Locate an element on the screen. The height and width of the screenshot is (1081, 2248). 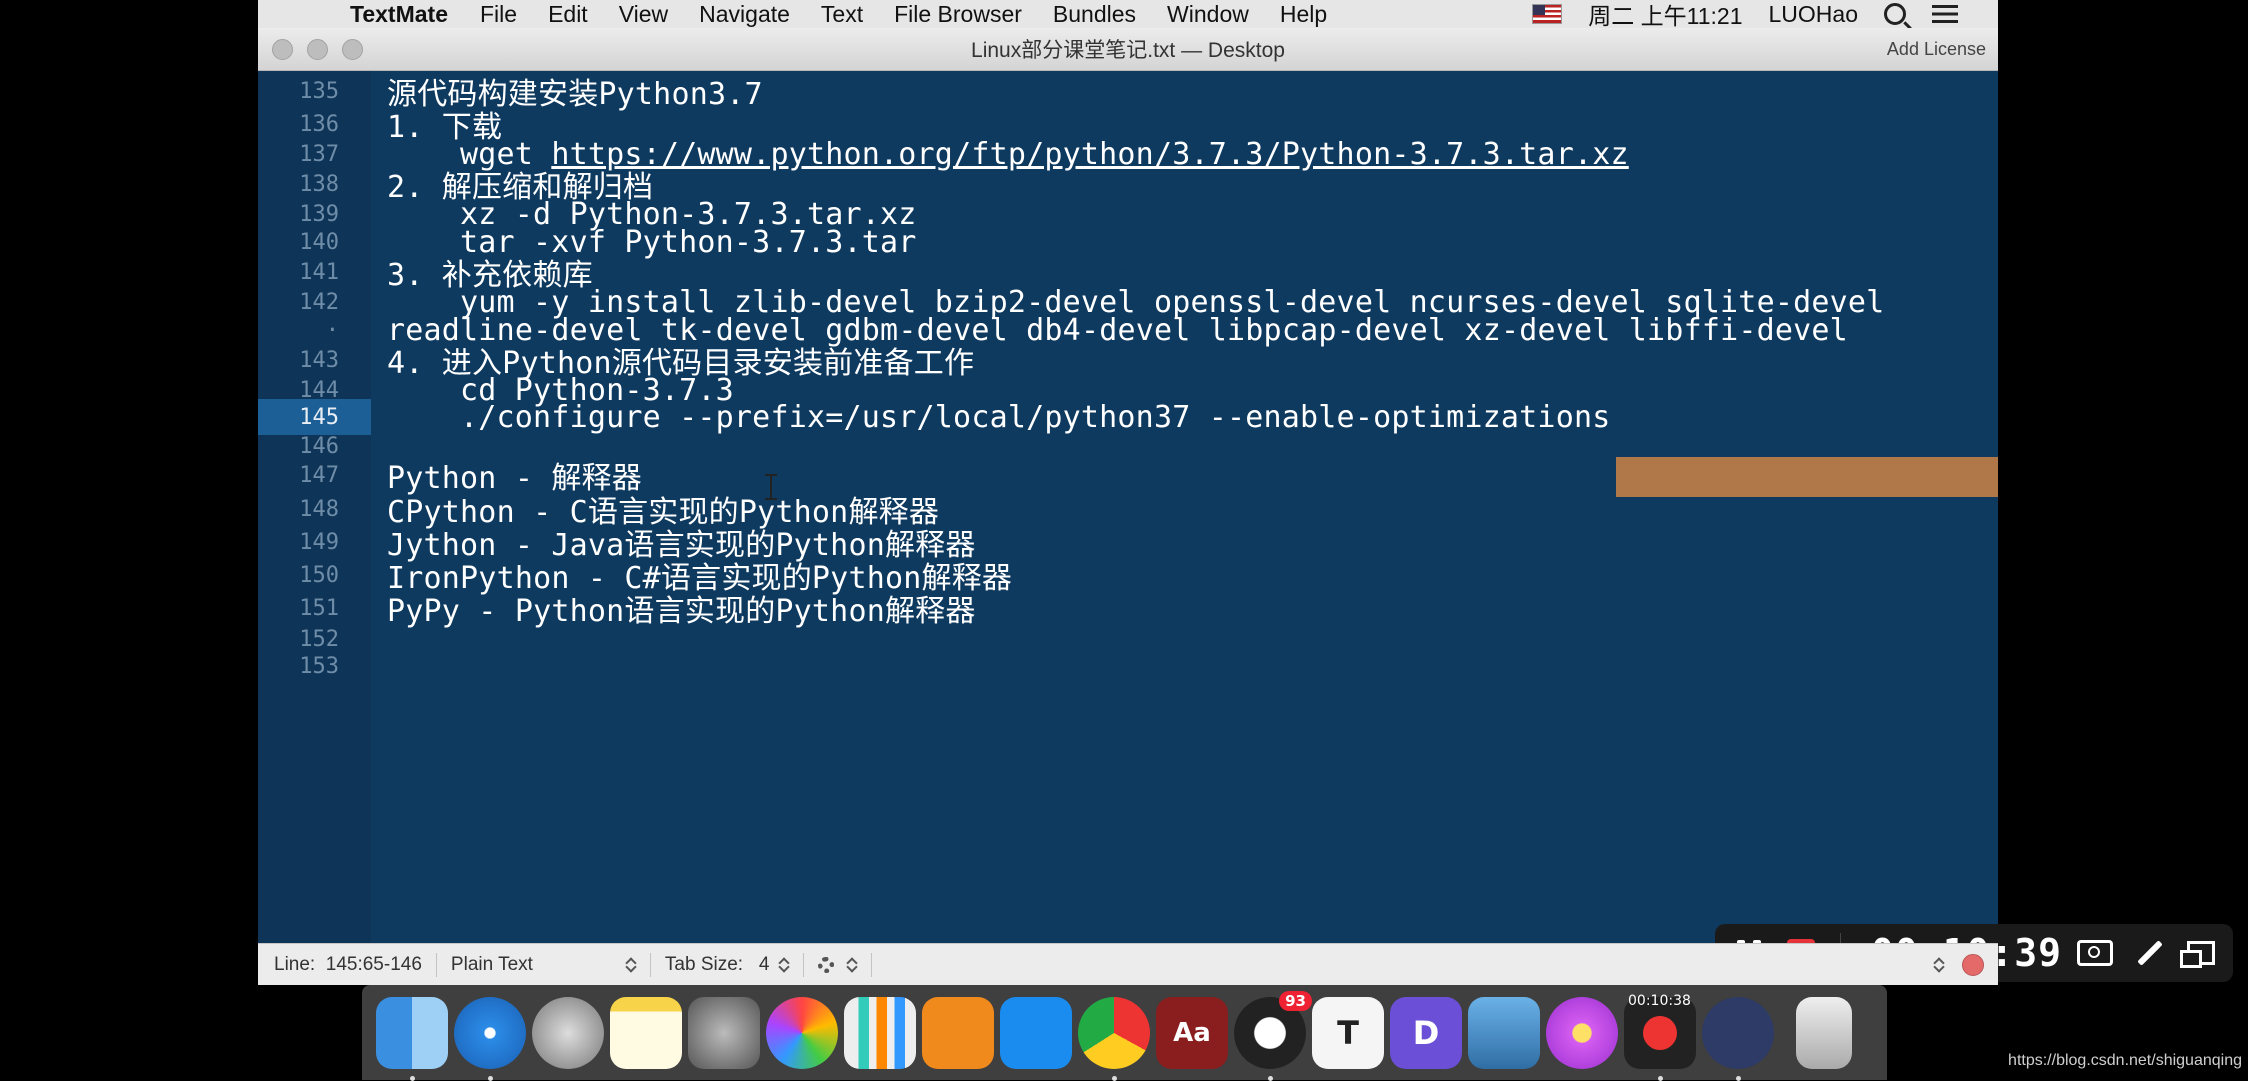
chrome-icon is located at coordinates (1114, 1038).